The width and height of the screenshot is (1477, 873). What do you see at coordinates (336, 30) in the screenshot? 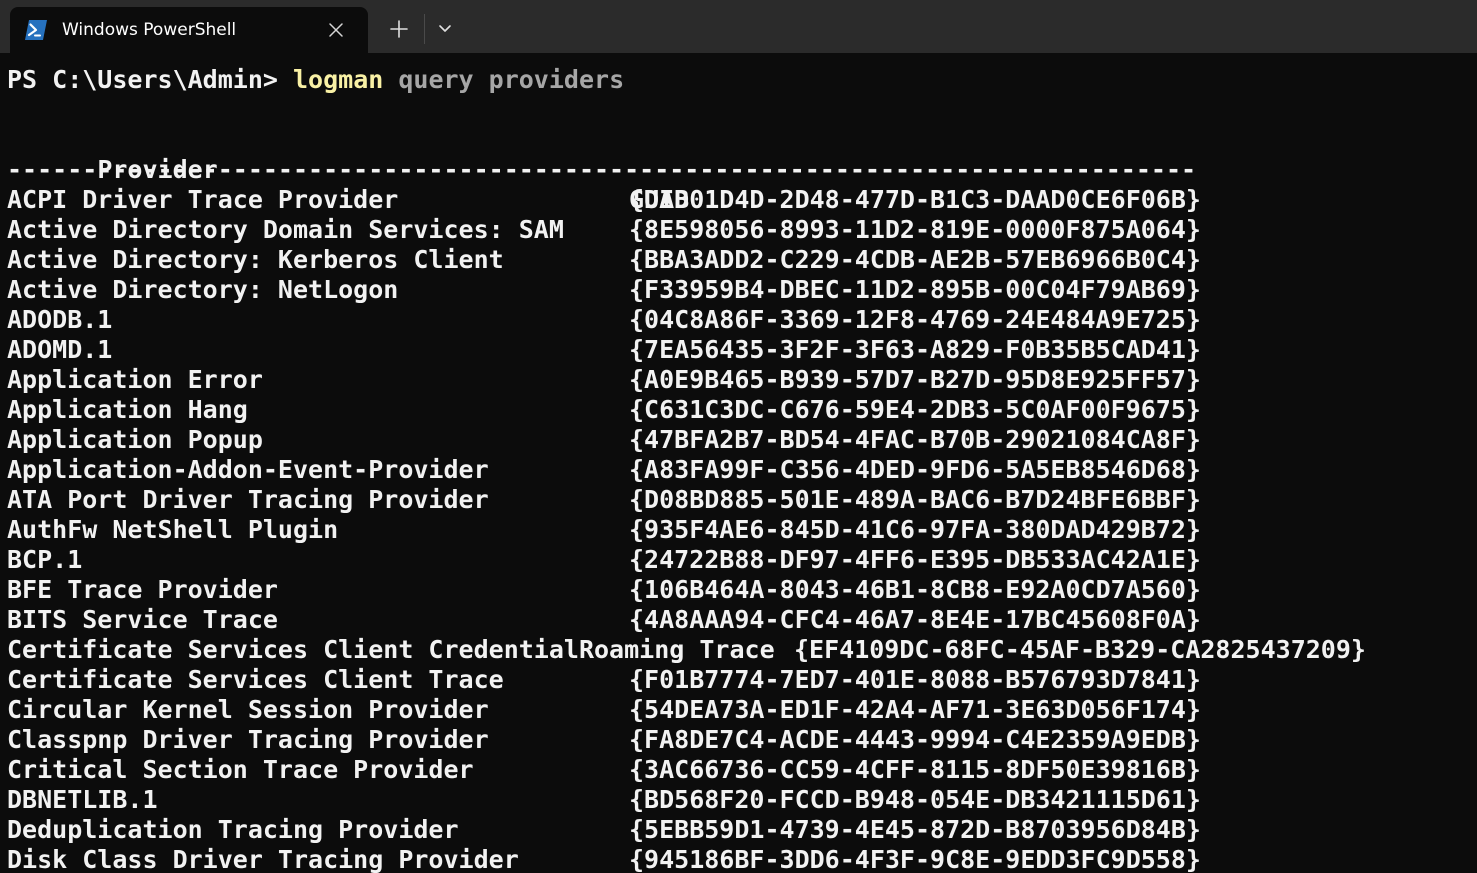
I see `close-icon` at bounding box center [336, 30].